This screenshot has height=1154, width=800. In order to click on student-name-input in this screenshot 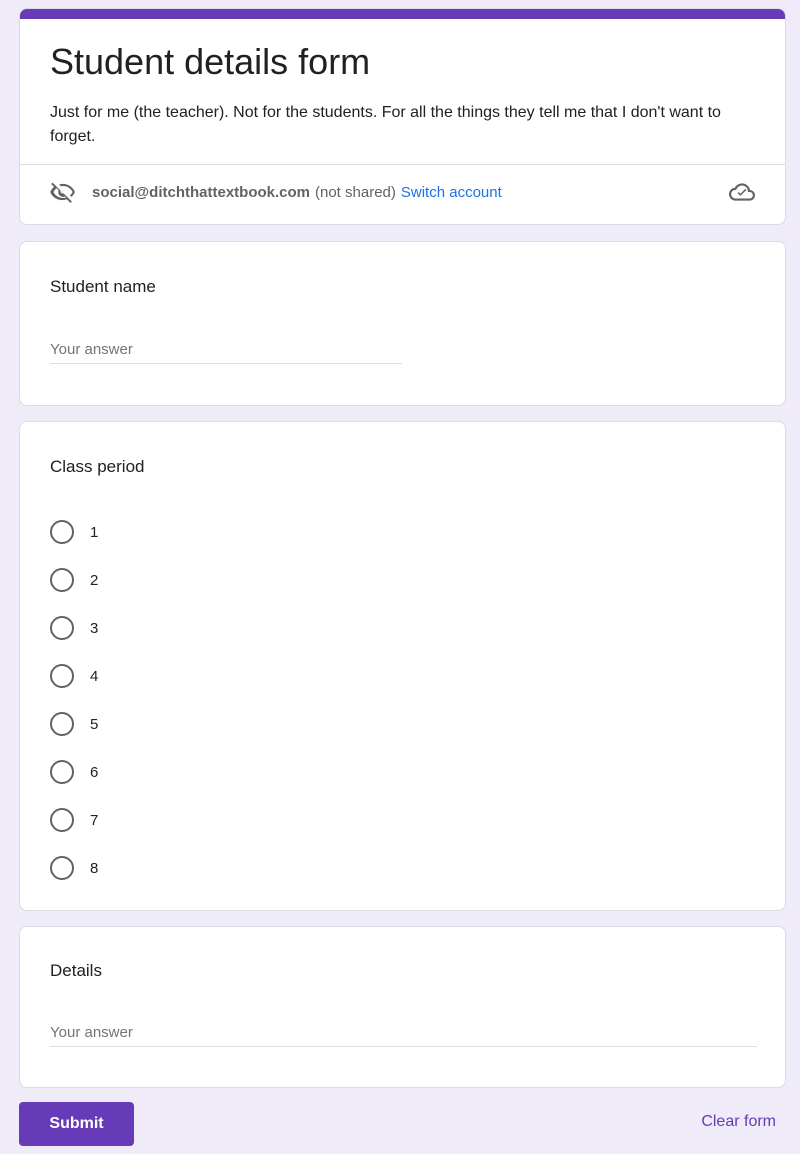, I will do `click(226, 350)`.